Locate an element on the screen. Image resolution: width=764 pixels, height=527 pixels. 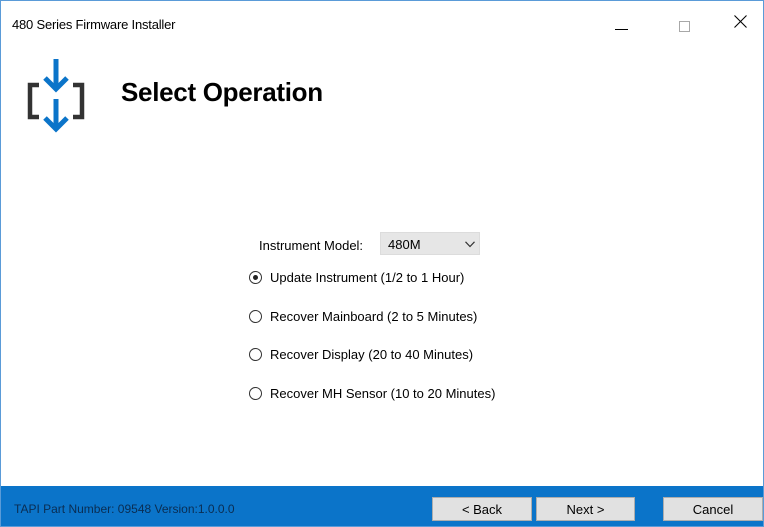
minimize-button is located at coordinates (622, 23).